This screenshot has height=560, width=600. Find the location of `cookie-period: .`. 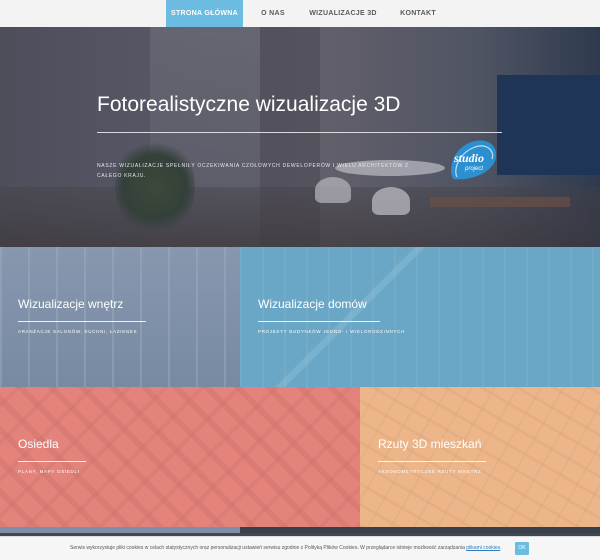

cookie-period: . is located at coordinates (501, 548).